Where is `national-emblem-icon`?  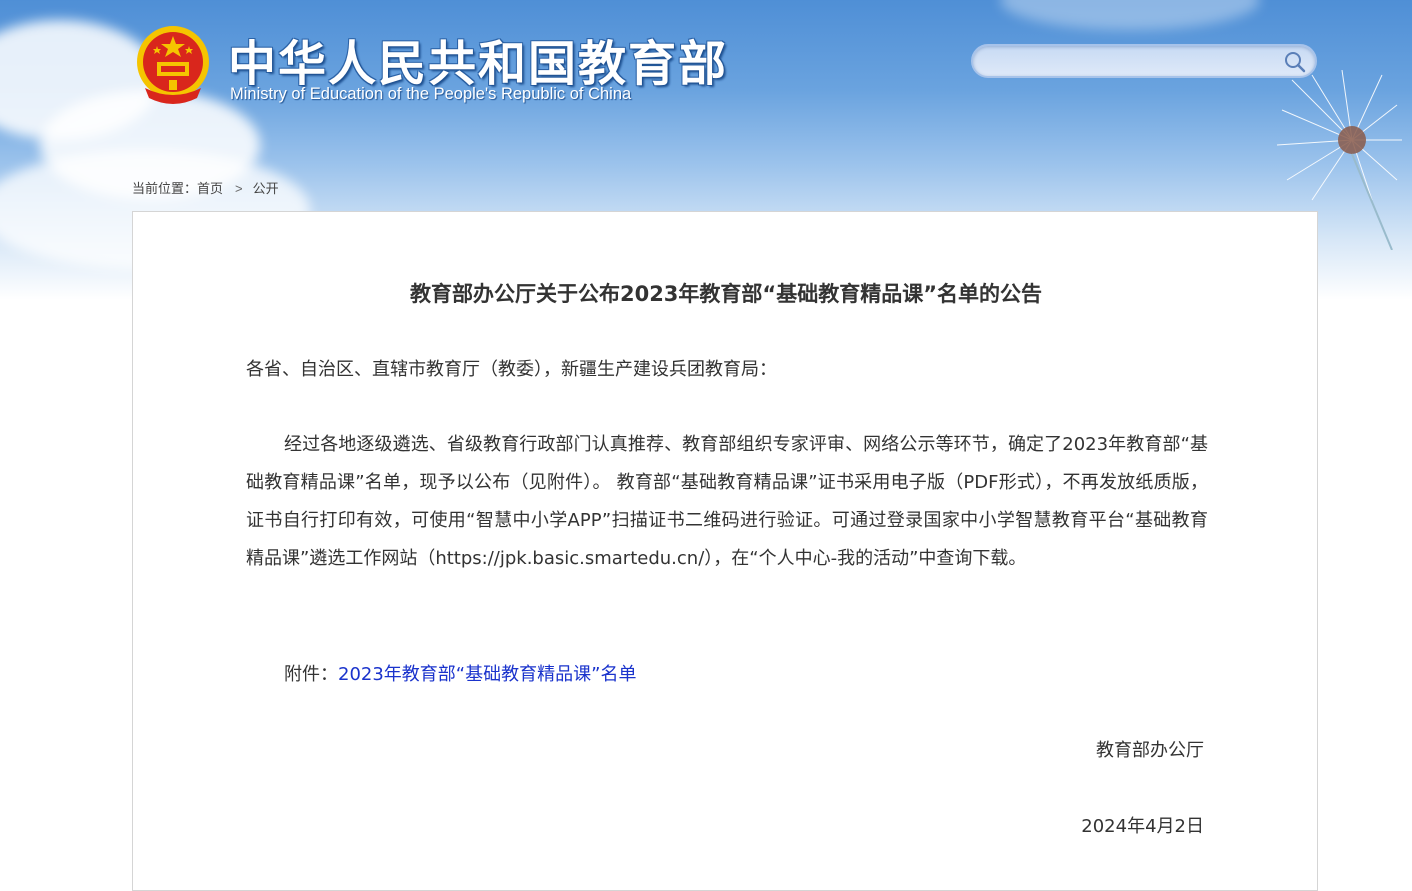 national-emblem-icon is located at coordinates (173, 65).